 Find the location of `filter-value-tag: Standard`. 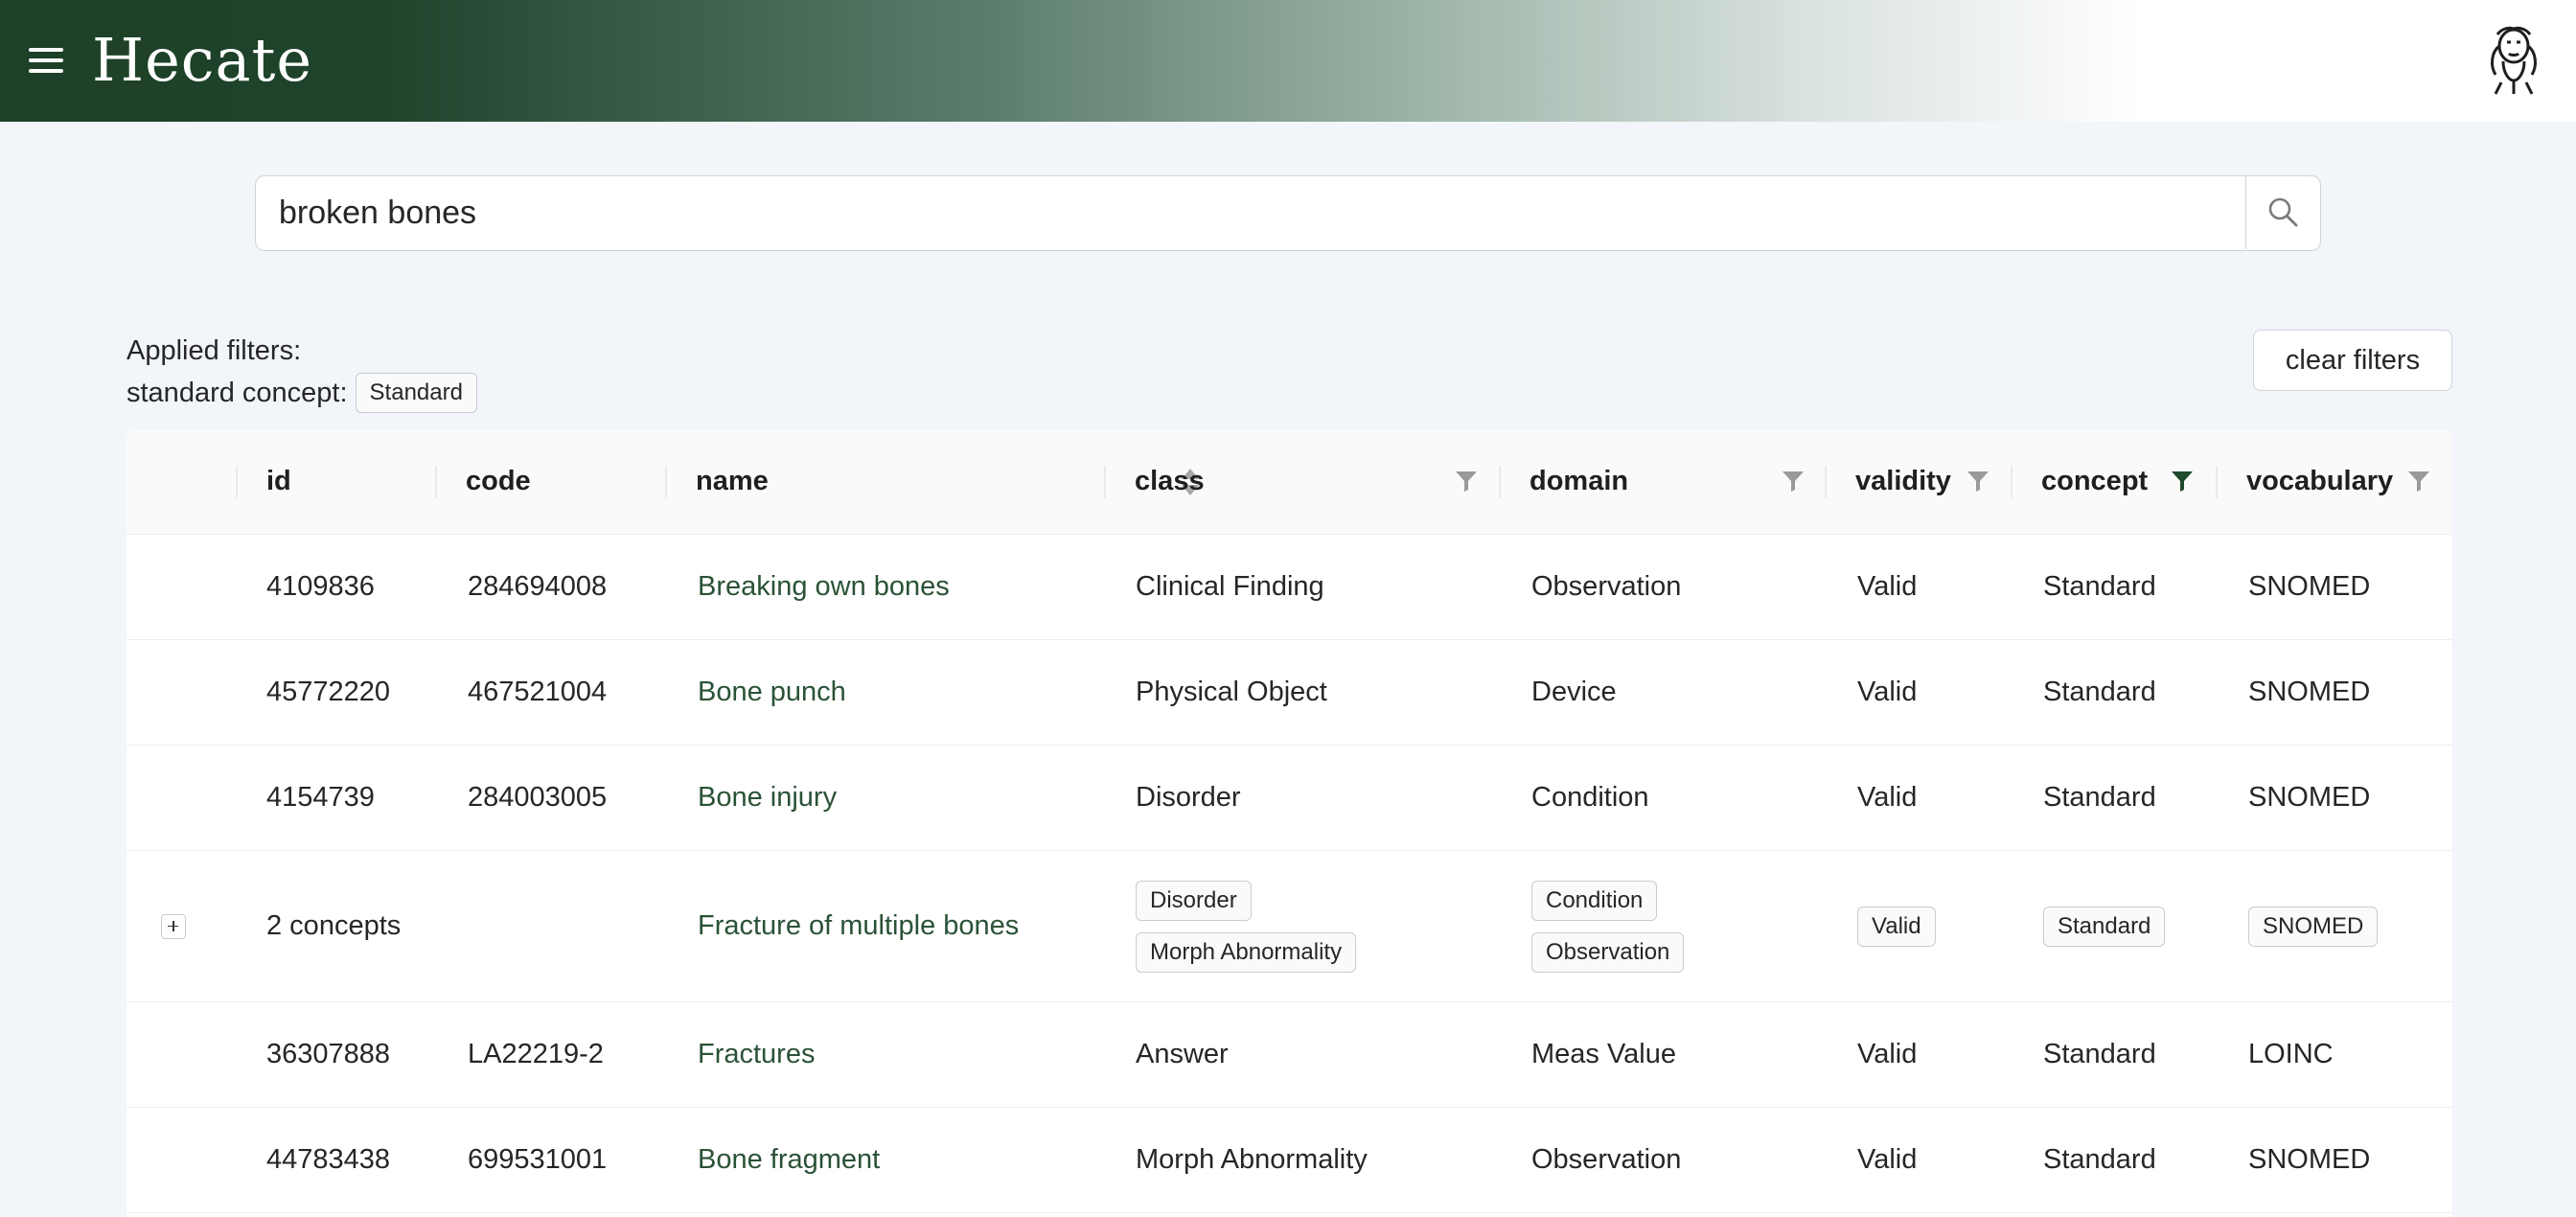

filter-value-tag: Standard is located at coordinates (416, 393).